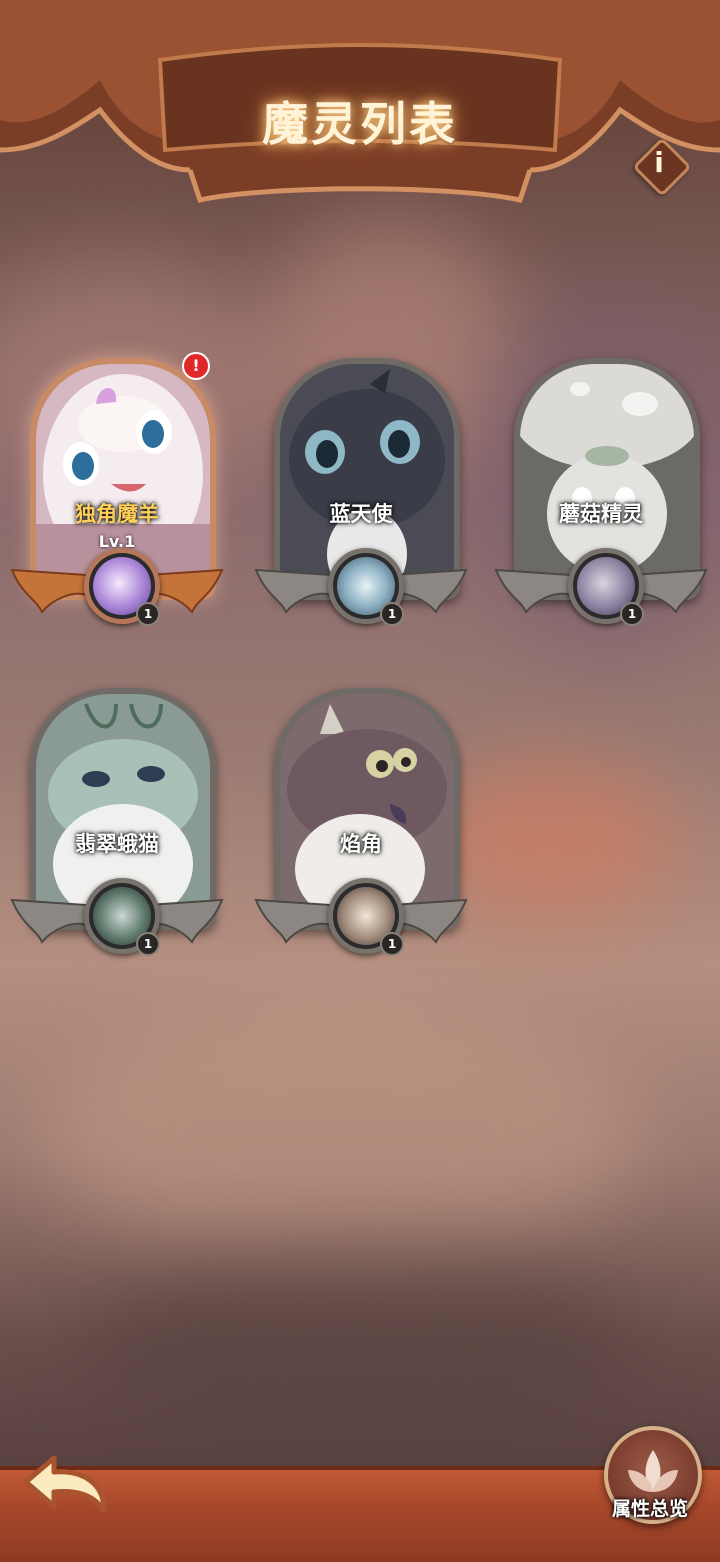 The height and width of the screenshot is (1562, 720). Describe the element at coordinates (117, 497) in the screenshot. I see `spirit-card-1: 独角魔羊 Lv.1 1 !` at that location.